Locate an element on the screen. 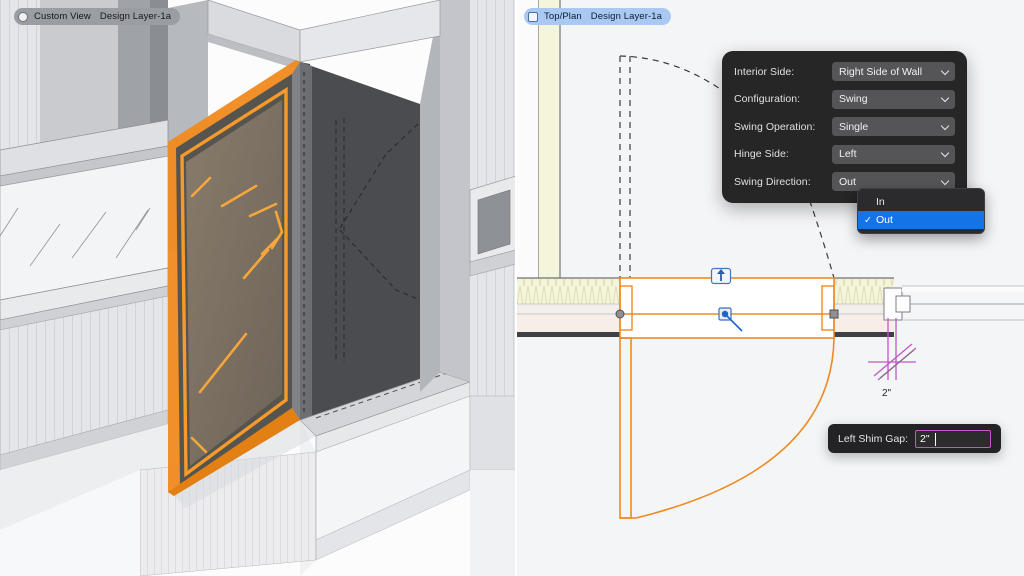  field-interior-side: Interior Side: Right Side of Wall is located at coordinates (844, 71).